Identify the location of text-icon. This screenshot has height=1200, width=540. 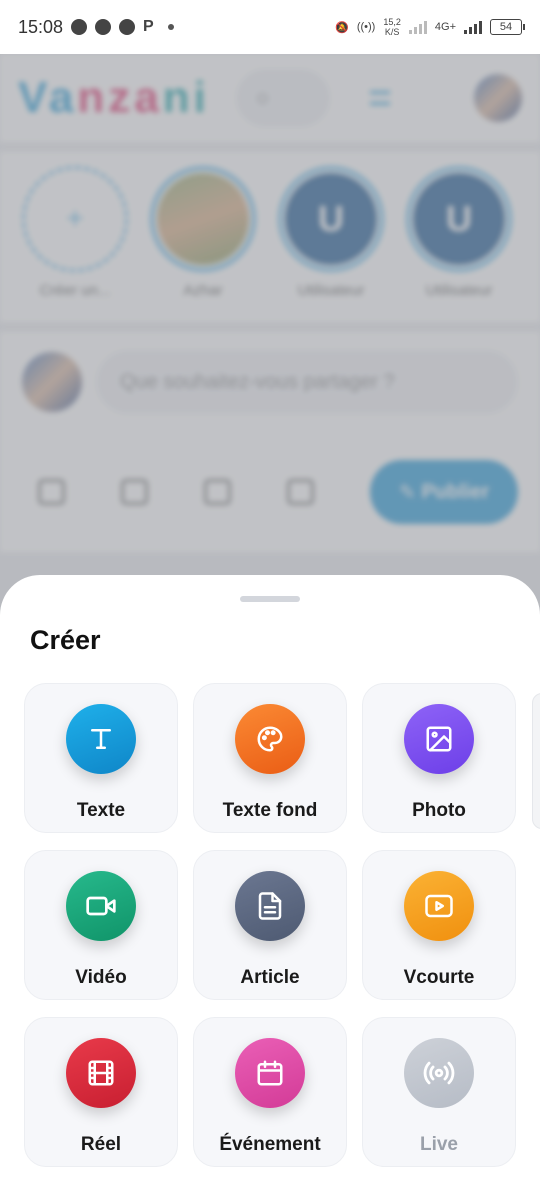
(101, 739).